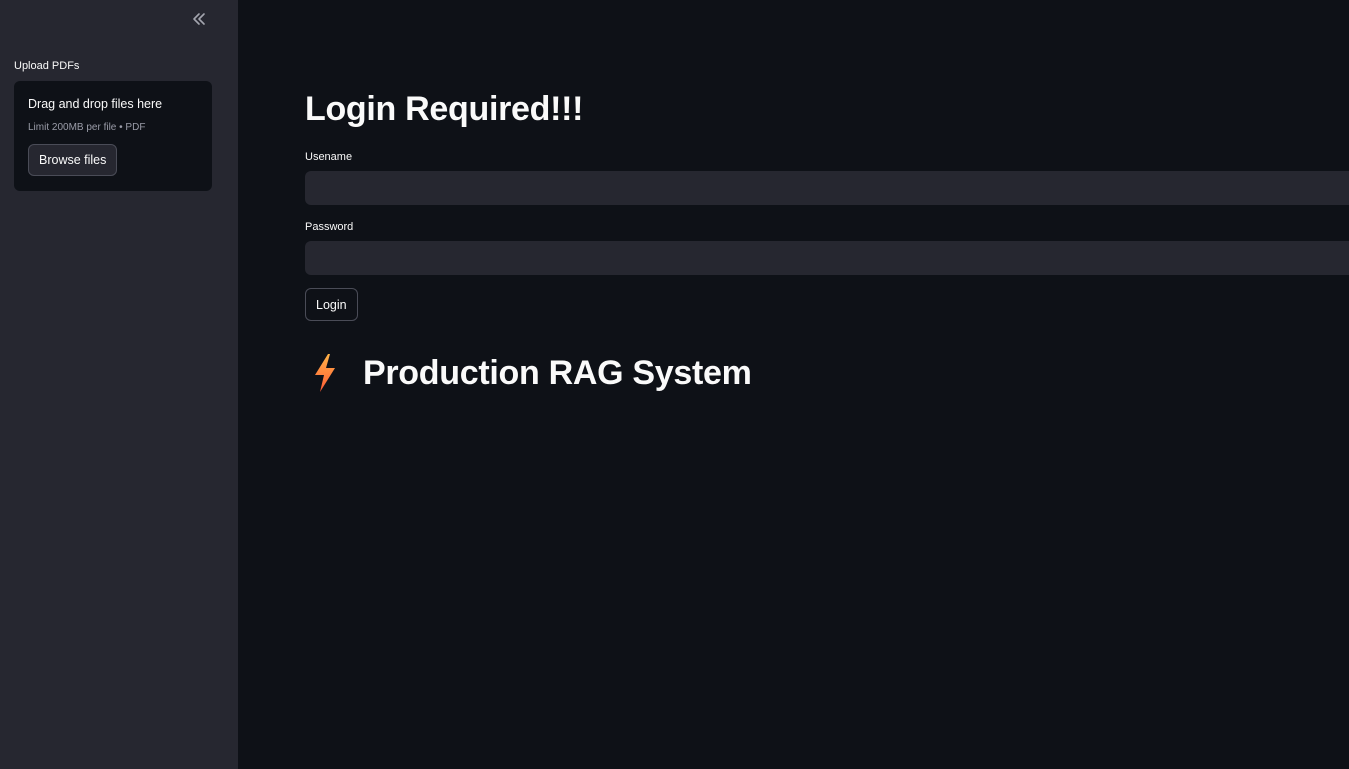 The width and height of the screenshot is (1349, 769). I want to click on collapse-sidebar-button, so click(199, 19).